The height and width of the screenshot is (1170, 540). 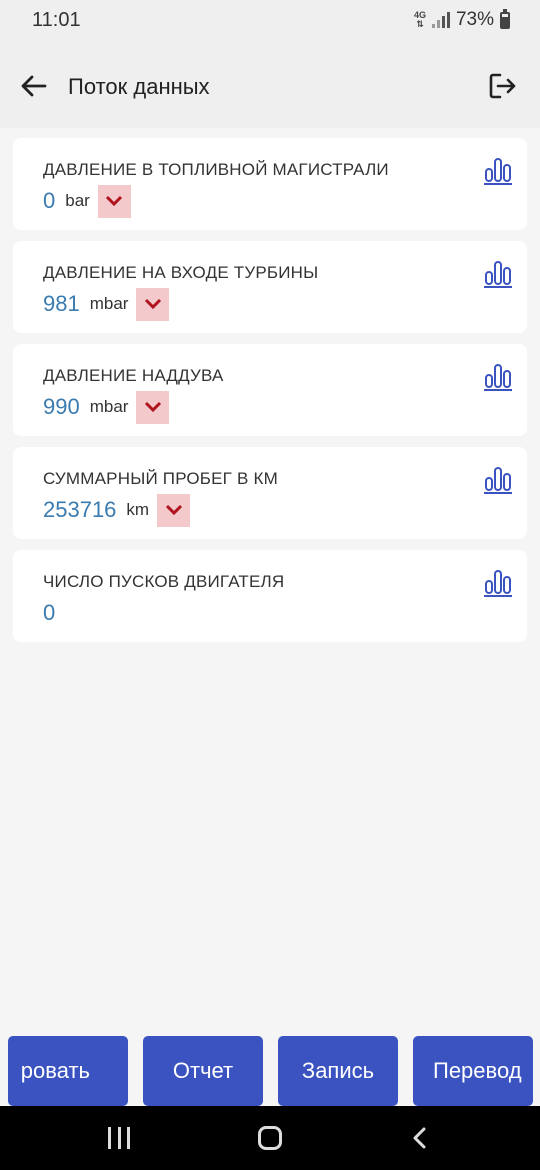 I want to click on param-label: ЧИСЛО ПУСКОВ ДВИГАТЕЛЯ, so click(x=164, y=581).